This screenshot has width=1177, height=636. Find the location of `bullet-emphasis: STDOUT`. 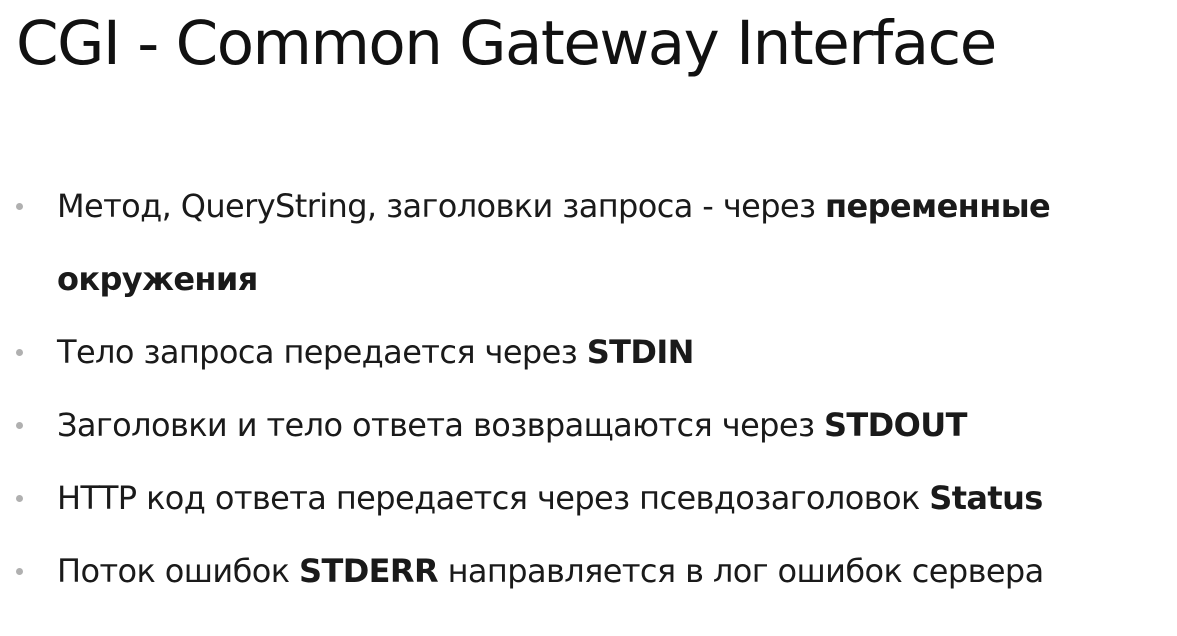

bullet-emphasis: STDOUT is located at coordinates (895, 425).